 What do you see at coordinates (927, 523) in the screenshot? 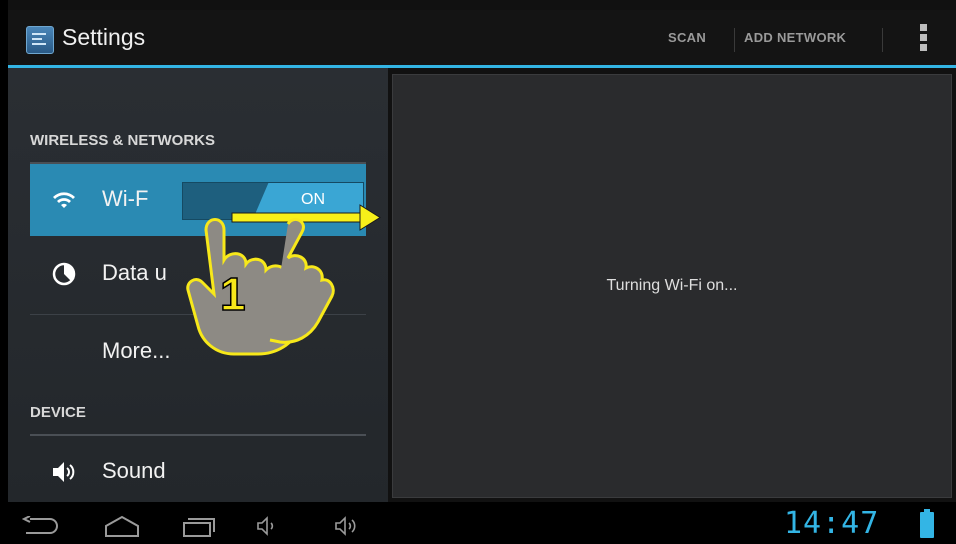
I see `battery-icon` at bounding box center [927, 523].